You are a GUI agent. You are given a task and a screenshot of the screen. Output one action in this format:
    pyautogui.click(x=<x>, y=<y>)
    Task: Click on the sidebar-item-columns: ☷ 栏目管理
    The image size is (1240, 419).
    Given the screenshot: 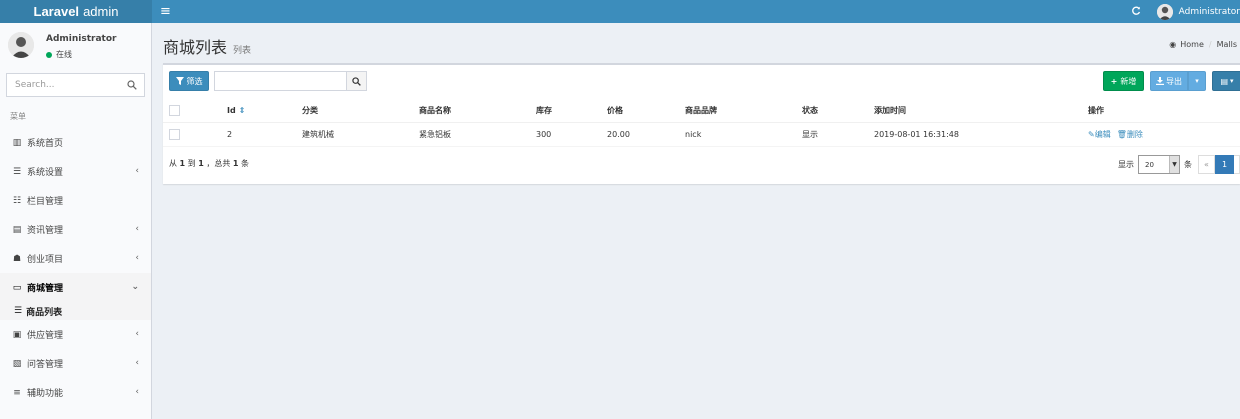 What is the action you would take?
    pyautogui.click(x=75, y=200)
    